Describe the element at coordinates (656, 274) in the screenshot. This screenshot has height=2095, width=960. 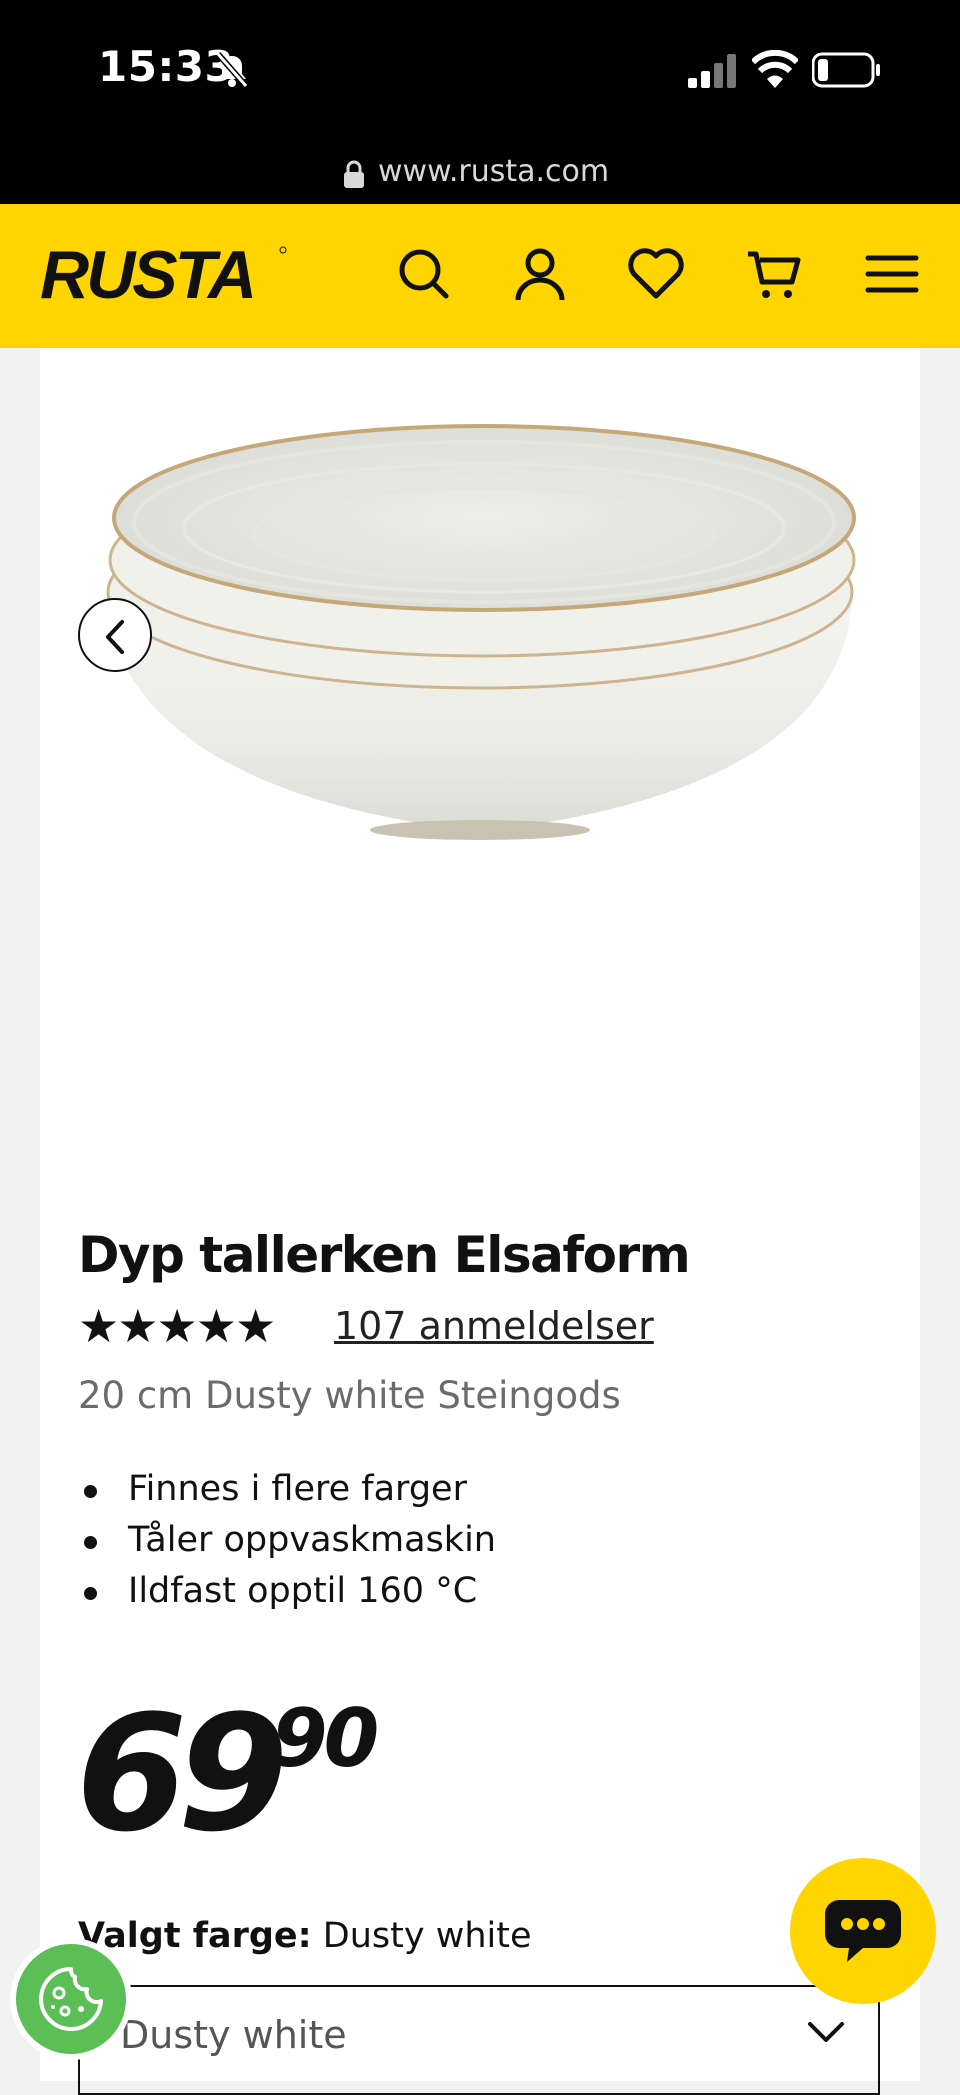
I see `heart-icon` at that location.